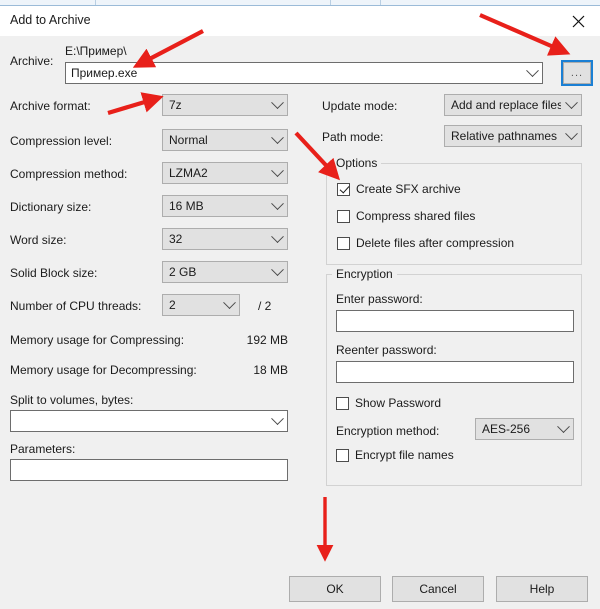  I want to click on compression-level-label: Compression level:, so click(61, 141).